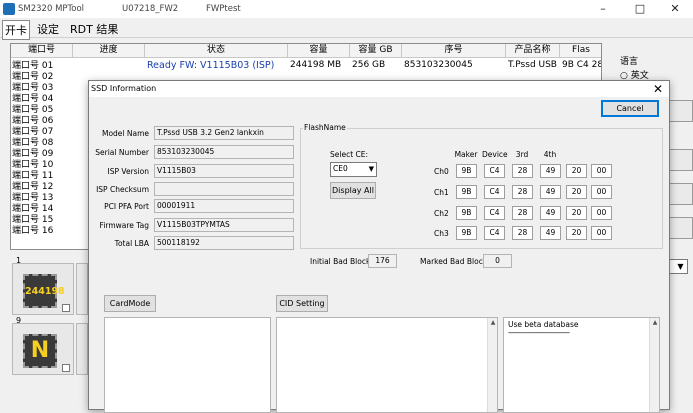 The height and width of the screenshot is (413, 693). What do you see at coordinates (319, 51) in the screenshot?
I see `col-capacity: 容量` at bounding box center [319, 51].